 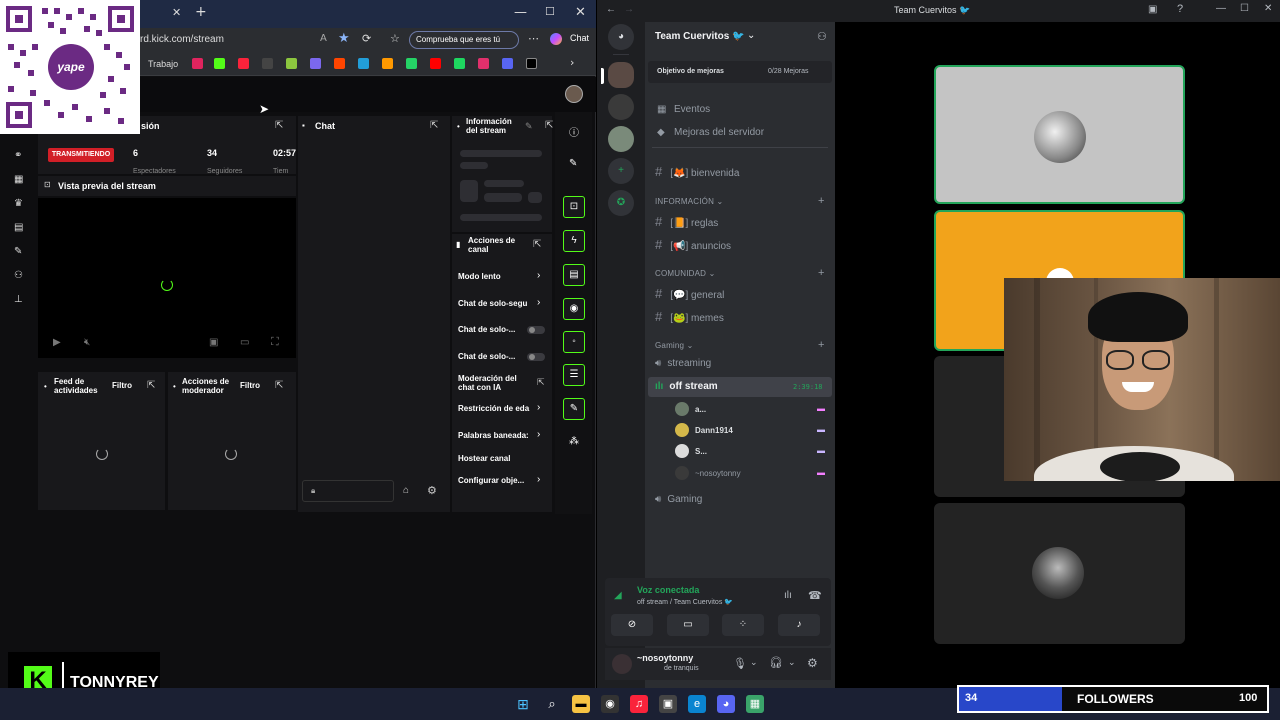 I want to click on users-icon: ⚇, so click(x=18, y=275).